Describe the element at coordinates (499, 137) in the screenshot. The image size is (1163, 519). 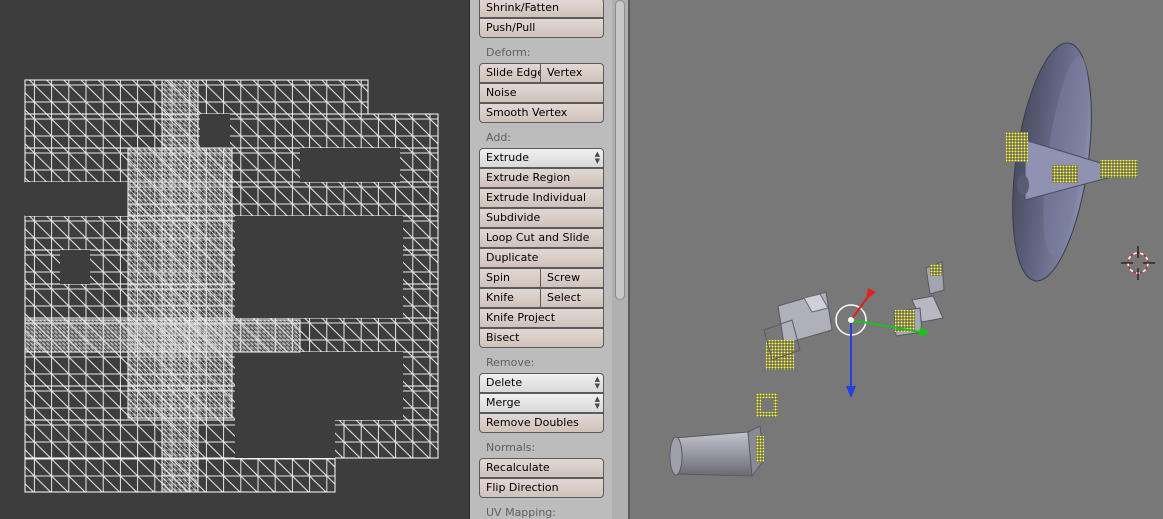
I see `add-section-label: Add:` at that location.